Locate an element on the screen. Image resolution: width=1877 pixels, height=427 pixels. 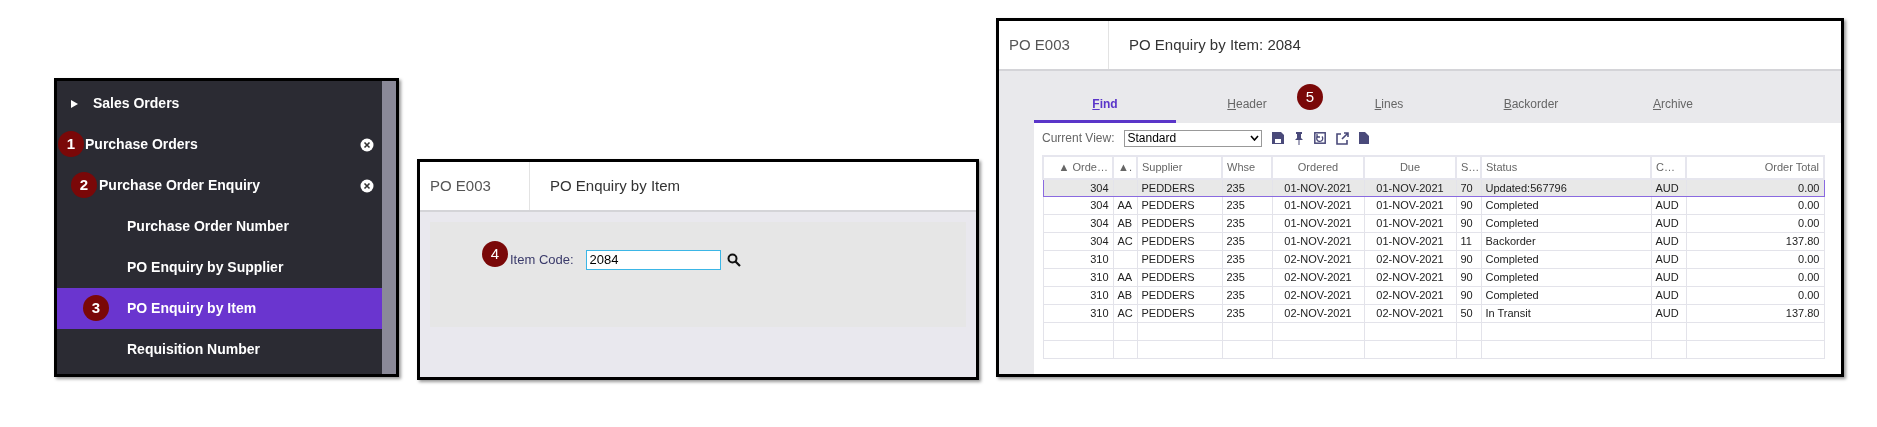
menu-item: 3 PO Enquiry by Item is located at coordinates (219, 308).